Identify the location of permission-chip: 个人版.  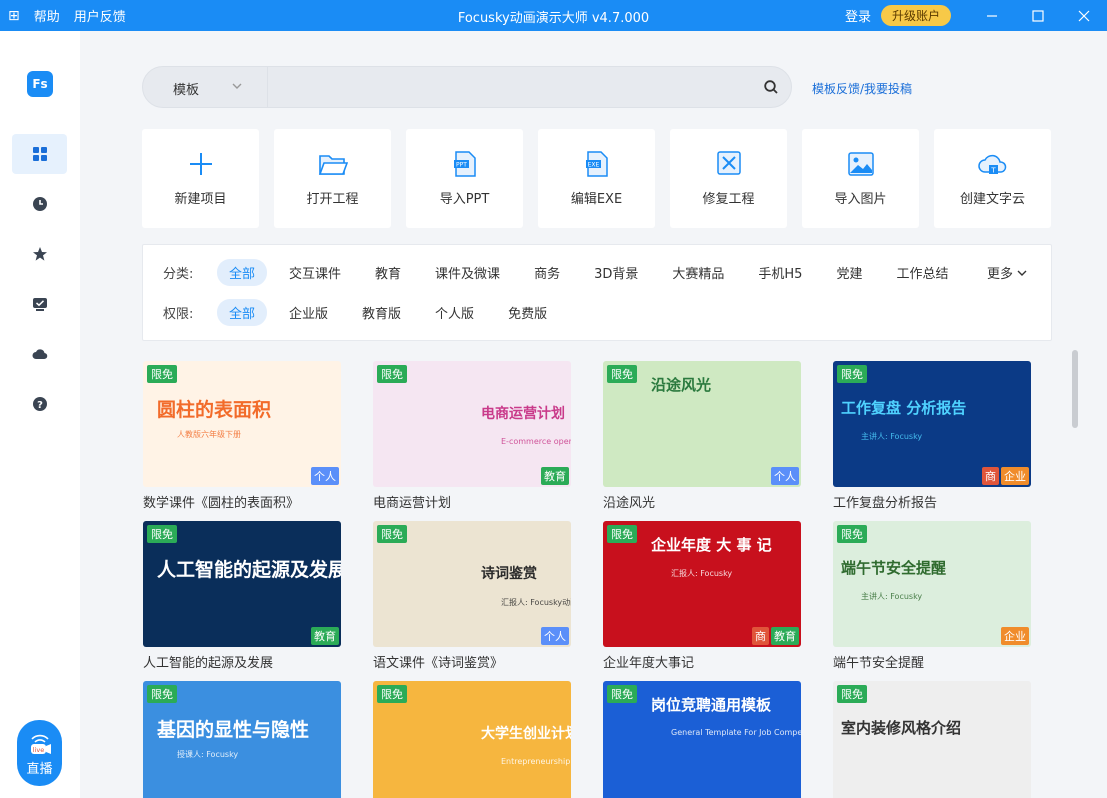
(454, 312).